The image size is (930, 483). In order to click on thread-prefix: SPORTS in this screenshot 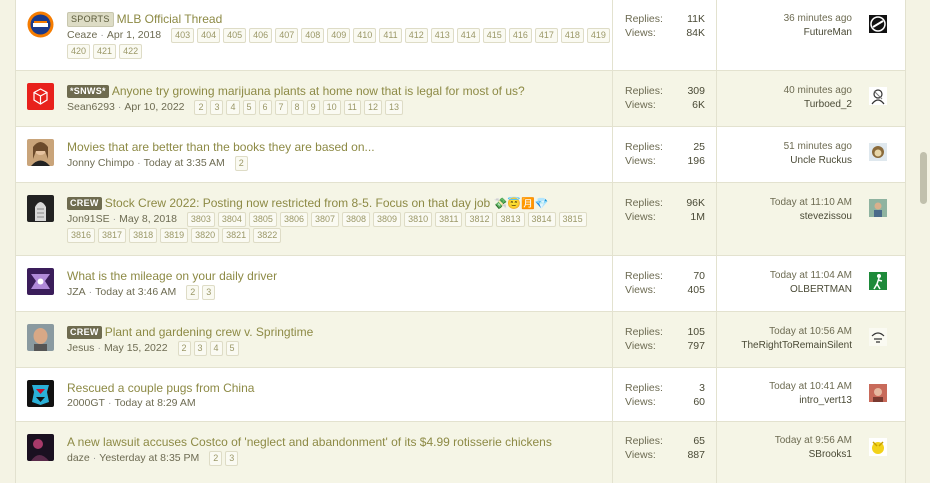, I will do `click(90, 19)`.